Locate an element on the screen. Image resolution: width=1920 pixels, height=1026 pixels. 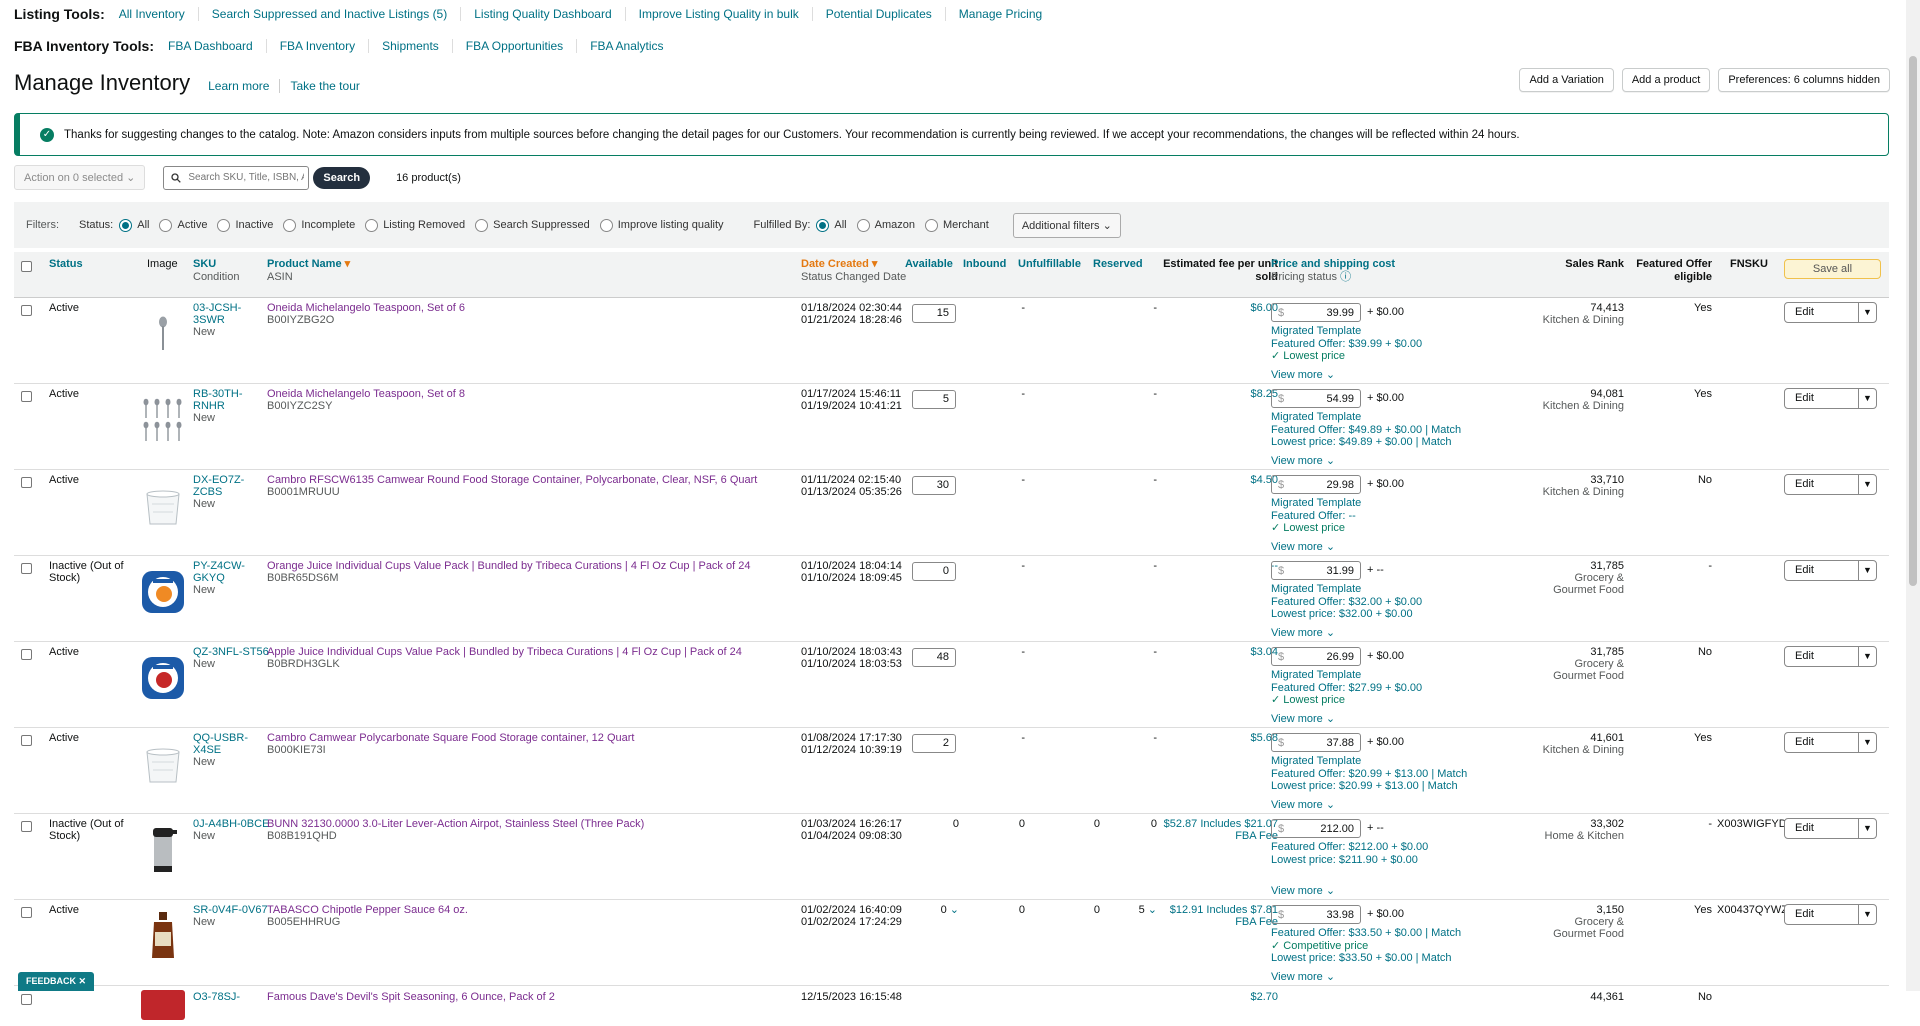
status-radio-active: Active is located at coordinates (183, 225).